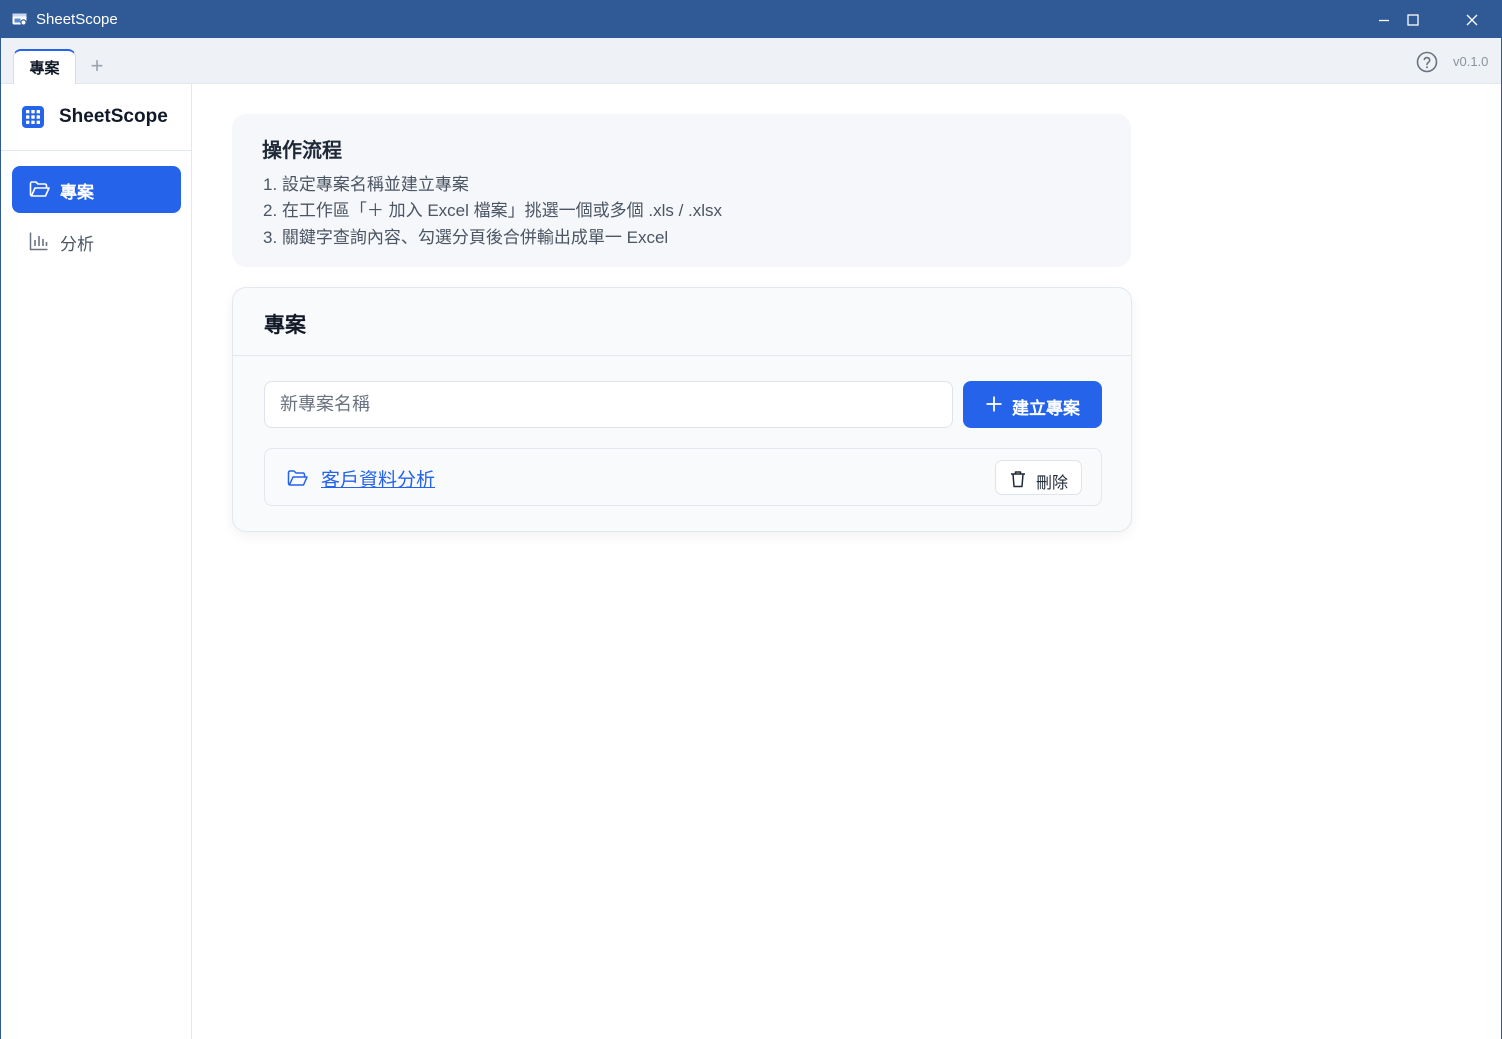 The height and width of the screenshot is (1039, 1502). I want to click on add-tab-button: +, so click(97, 65).